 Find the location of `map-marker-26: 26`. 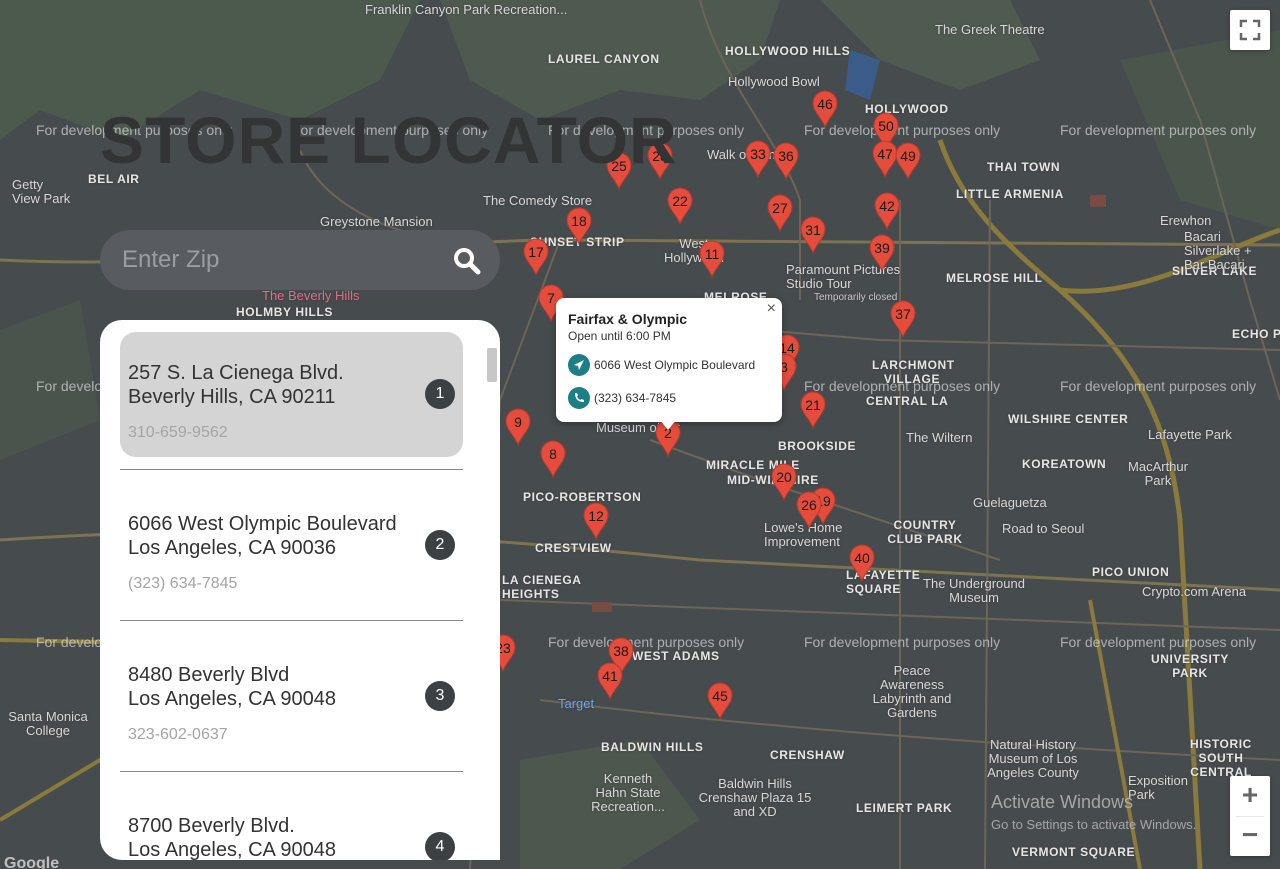

map-marker-26: 26 is located at coordinates (809, 510).